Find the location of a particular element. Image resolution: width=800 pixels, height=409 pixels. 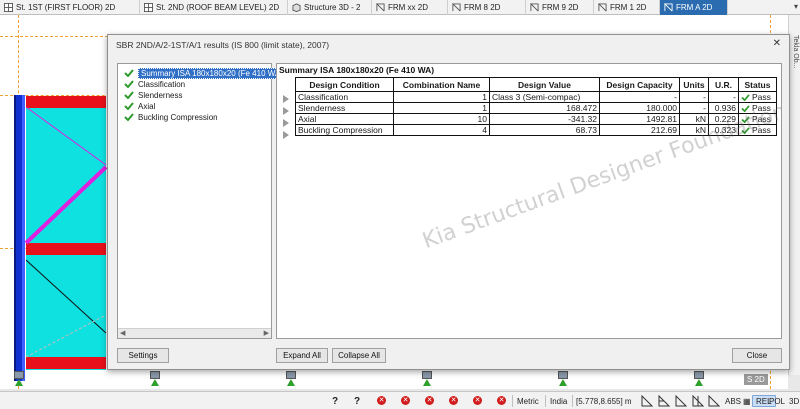

tree-item-label: Buckling Compression is located at coordinates (178, 117).